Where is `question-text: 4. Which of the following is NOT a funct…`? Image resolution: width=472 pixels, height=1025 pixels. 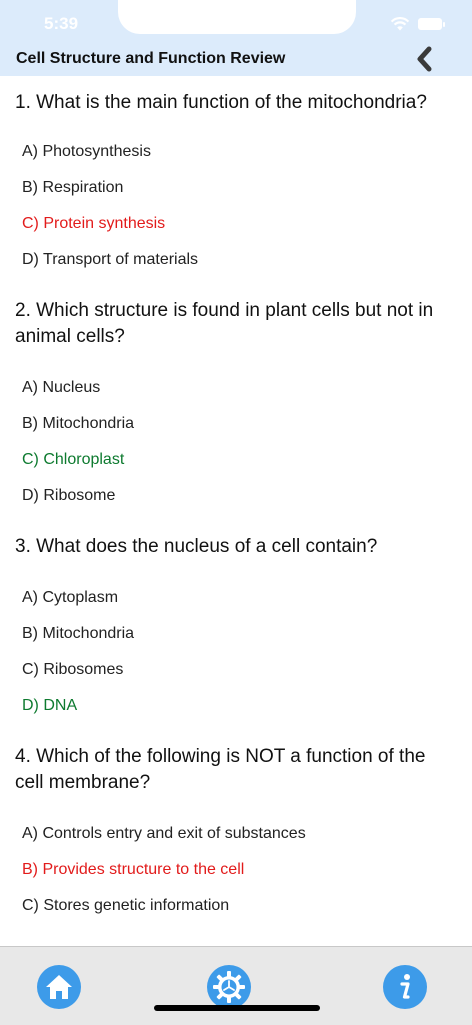
question-text: 4. Which of the following is NOT a funct… is located at coordinates (220, 769).